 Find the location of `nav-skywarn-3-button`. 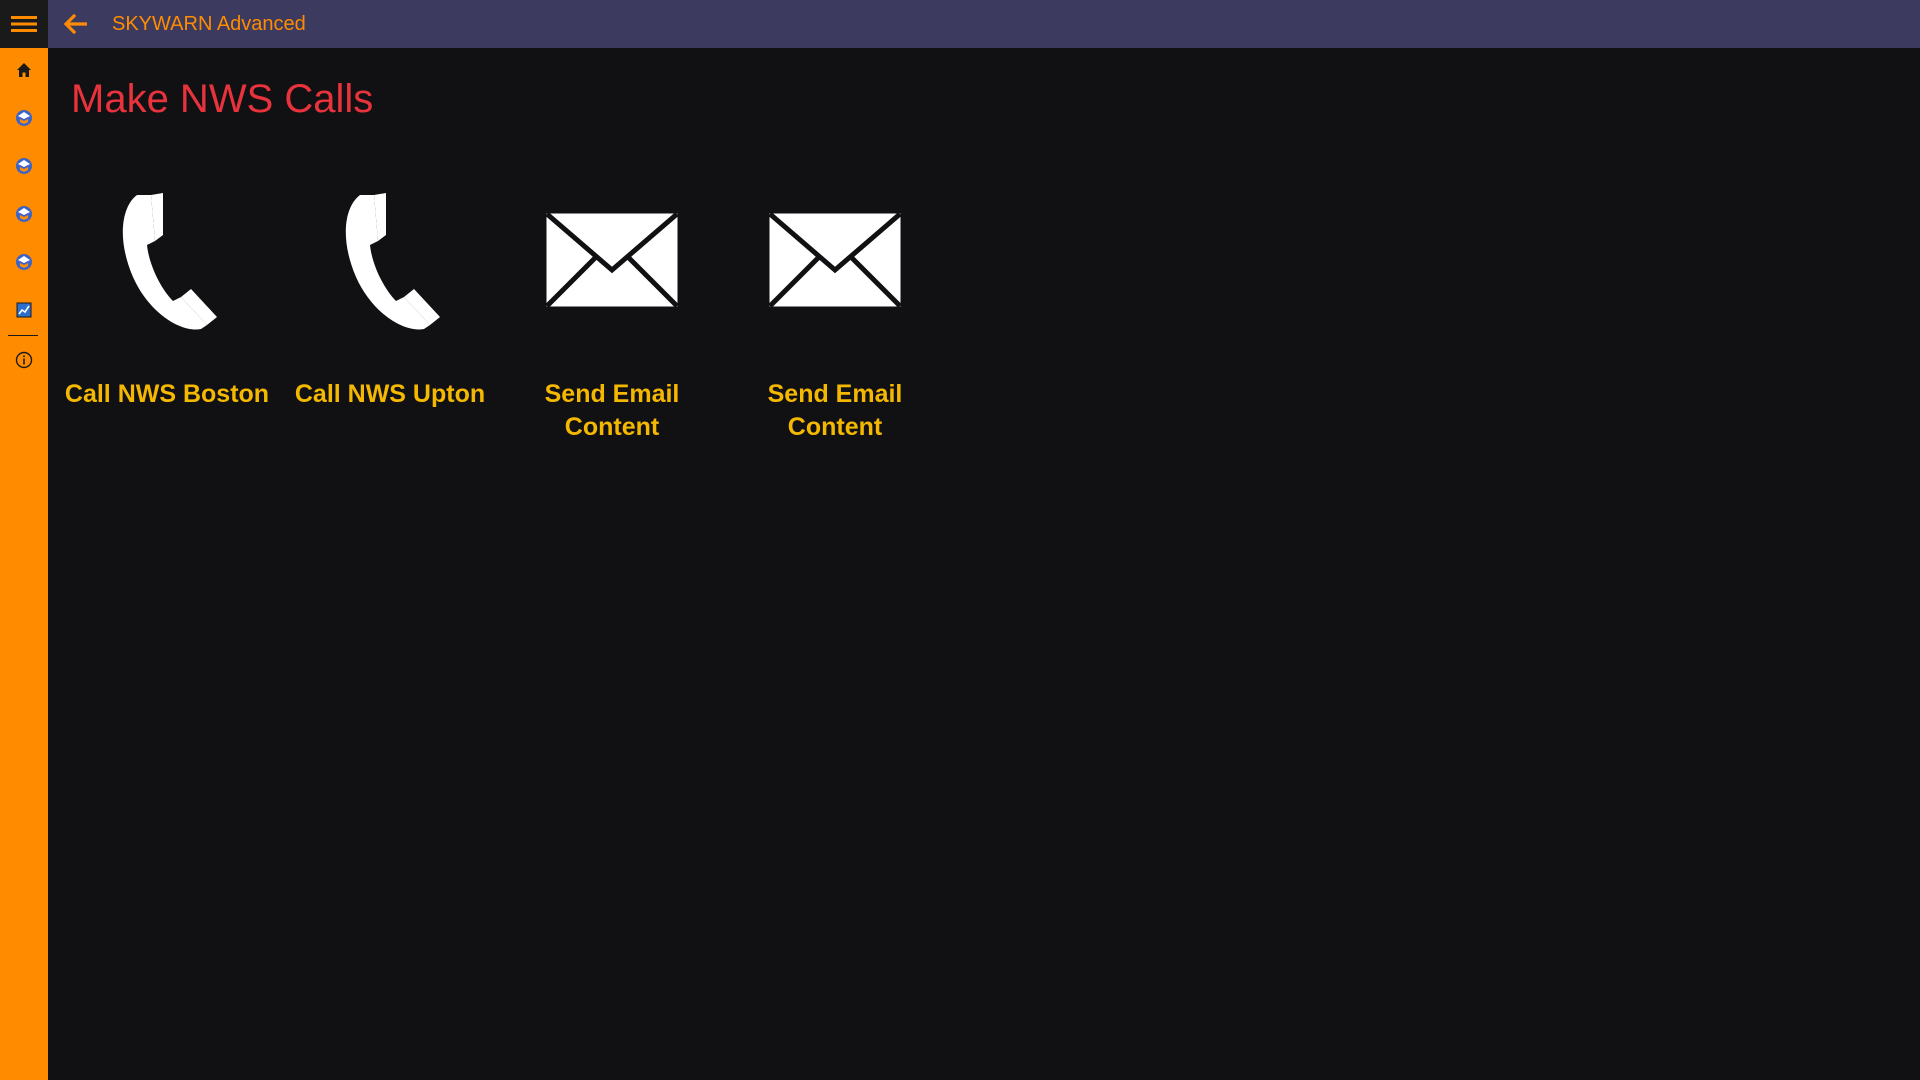

nav-skywarn-3-button is located at coordinates (24, 214).